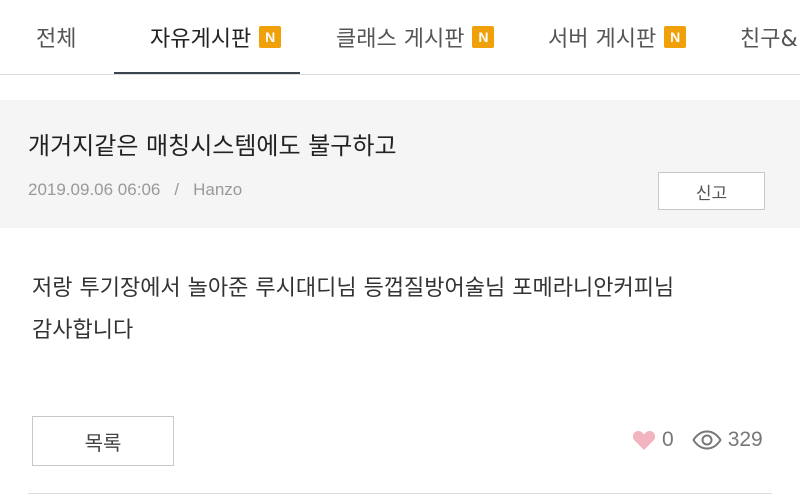 This screenshot has width=800, height=497. I want to click on tab-class-board: 클래스 게시판 N, so click(415, 37).